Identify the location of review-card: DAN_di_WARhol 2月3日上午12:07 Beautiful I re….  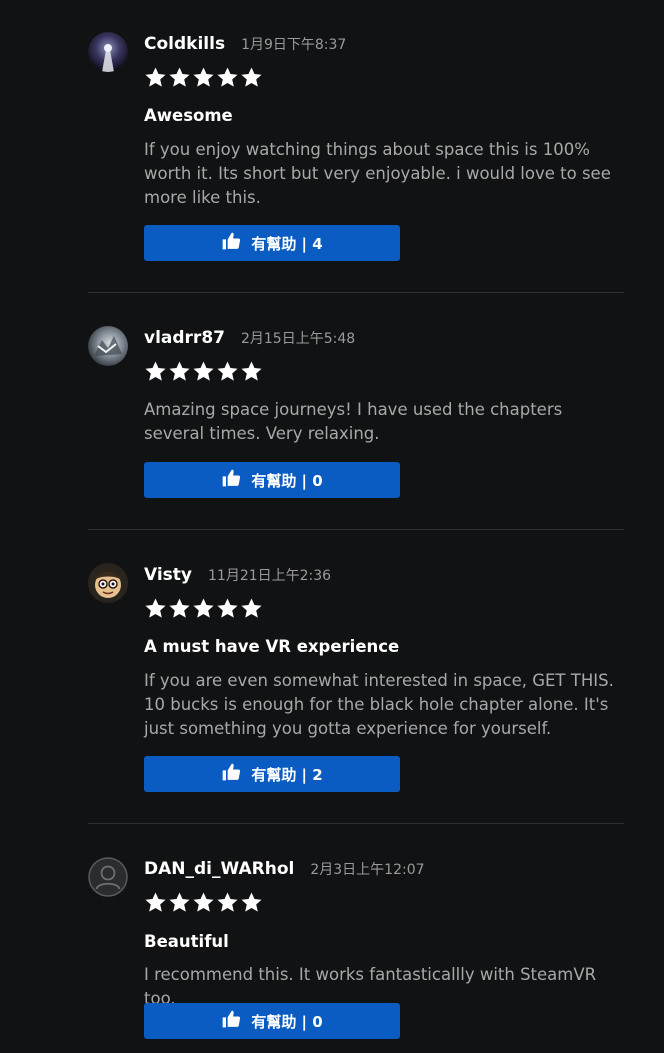
(356, 952).